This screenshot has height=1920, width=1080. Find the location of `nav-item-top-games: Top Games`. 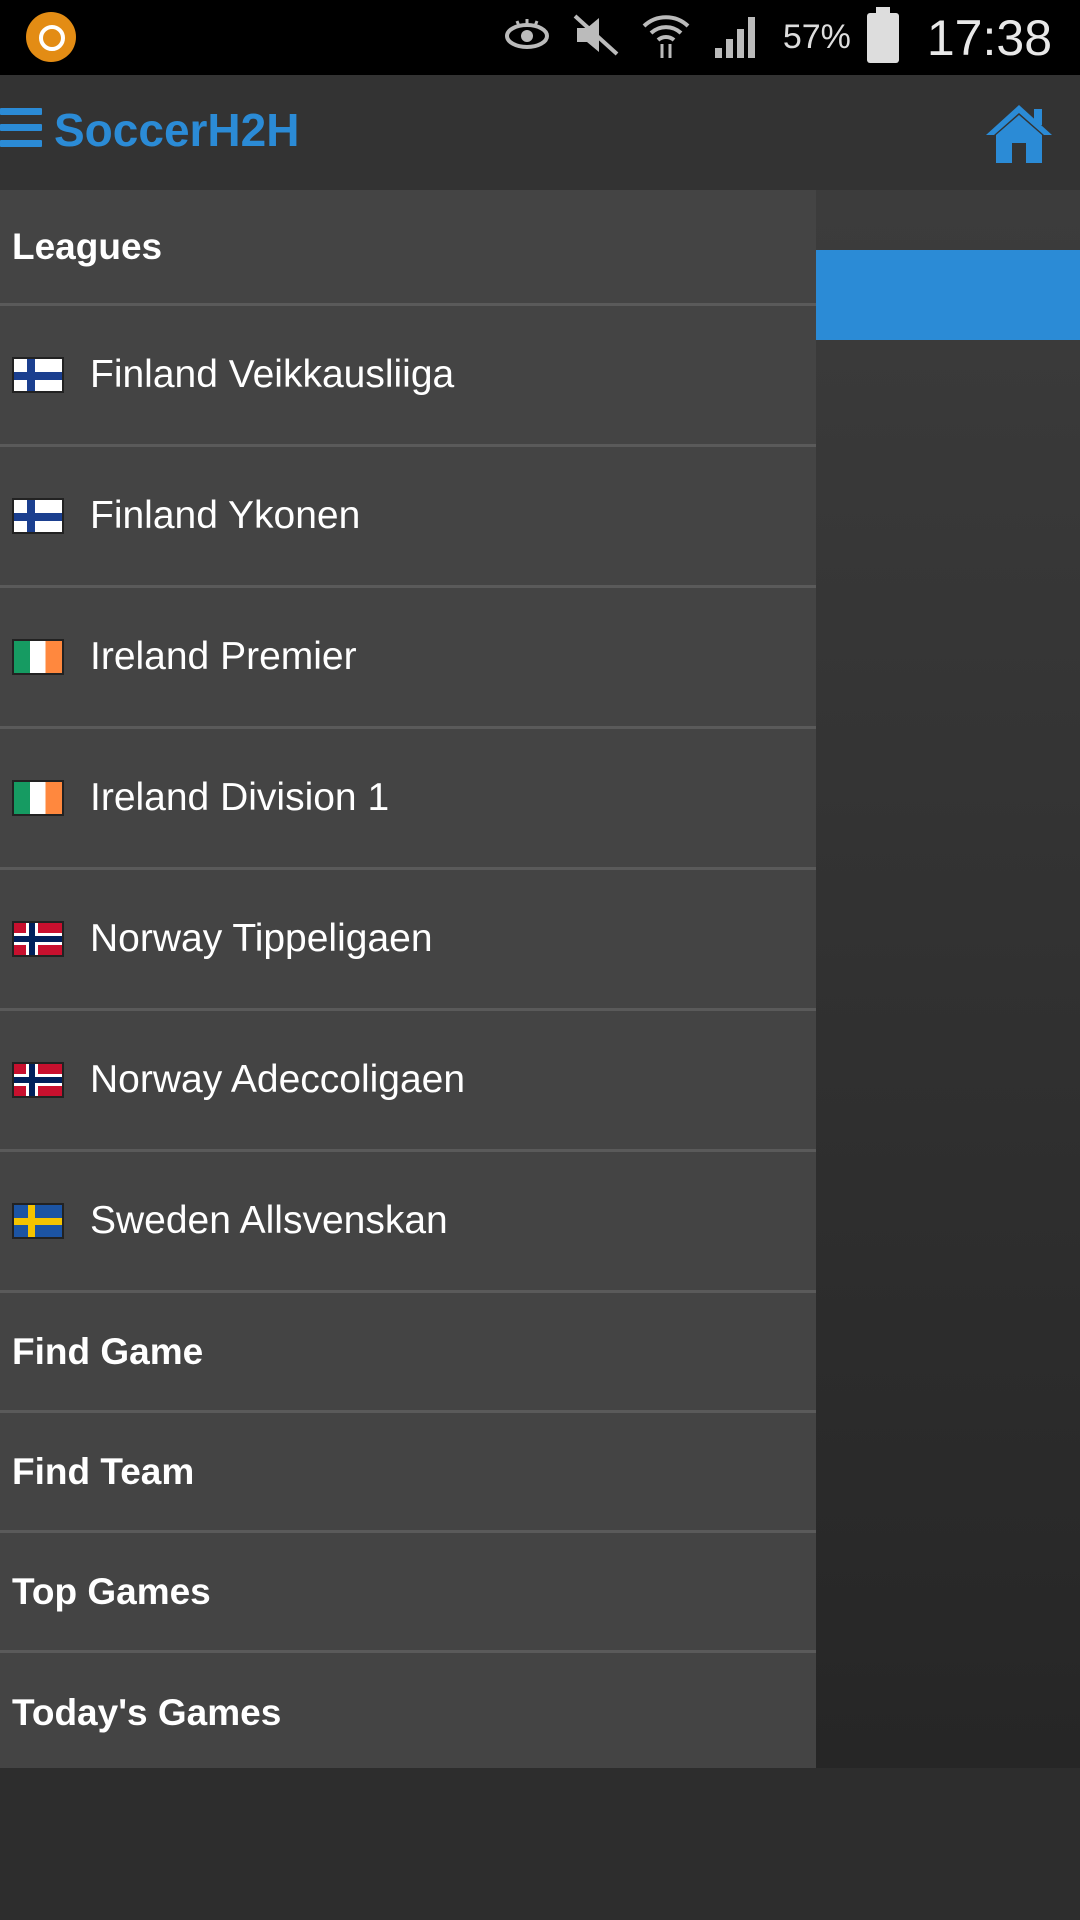

nav-item-top-games: Top Games is located at coordinates (408, 1593).